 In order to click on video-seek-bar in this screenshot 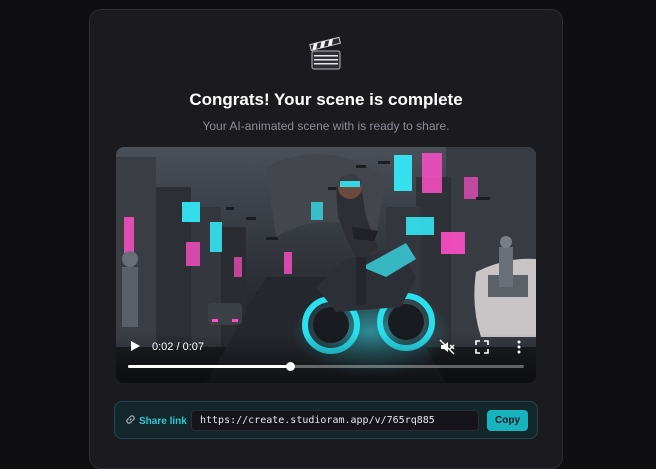, I will do `click(326, 366)`.